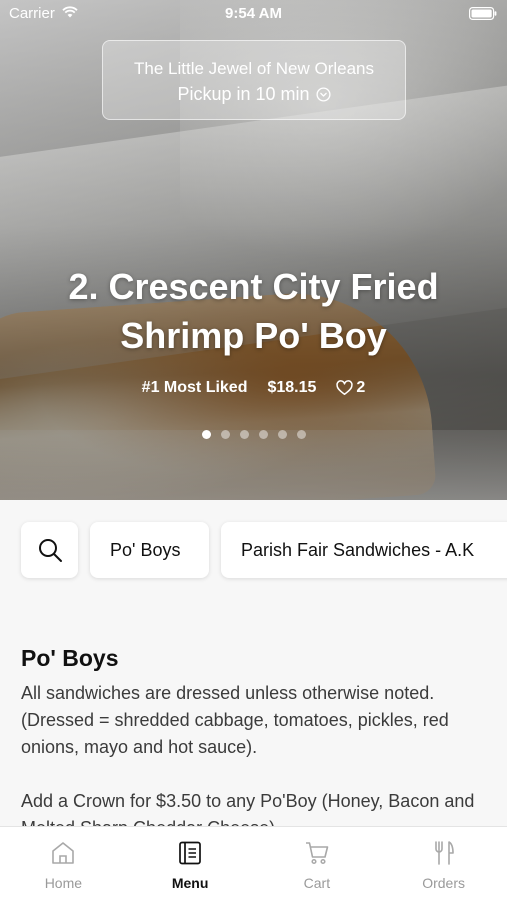  Describe the element at coordinates (253, 388) in the screenshot. I see `featured-item-meta: #1 Most Liked $18.15 2` at that location.